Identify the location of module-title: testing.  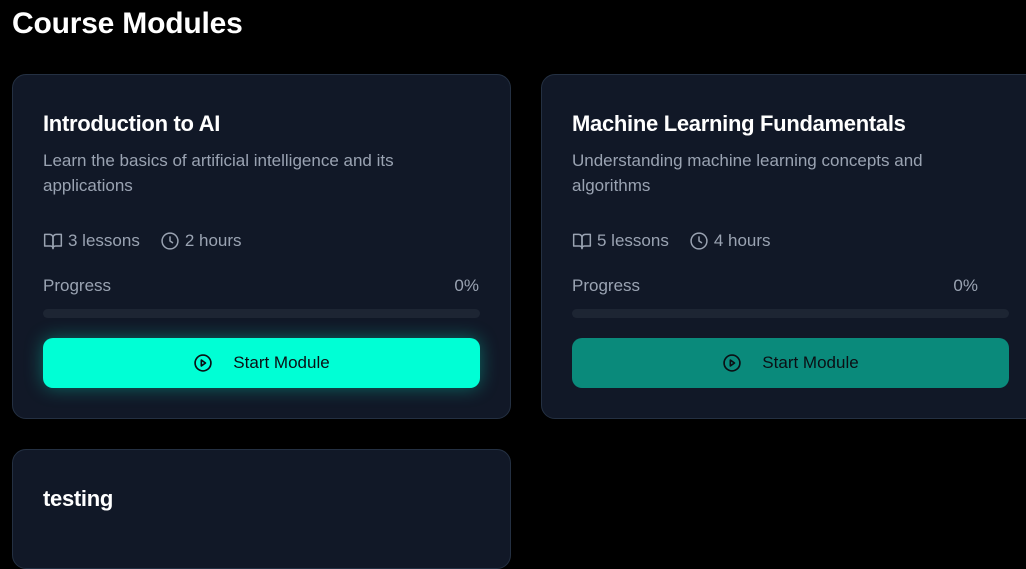
(78, 498).